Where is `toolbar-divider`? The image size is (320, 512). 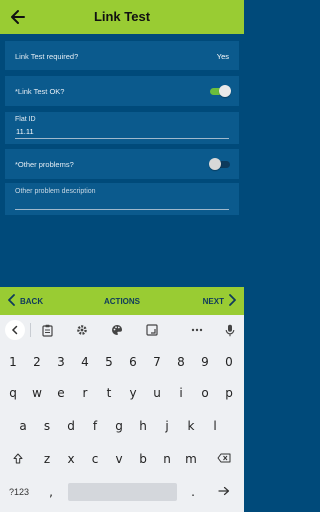
toolbar-divider is located at coordinates (30, 330).